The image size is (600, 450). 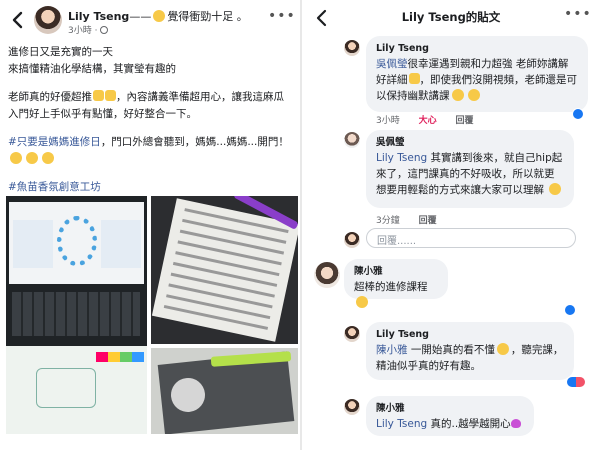 I want to click on comment-text: 真的..越學越開心, so click(x=469, y=424).